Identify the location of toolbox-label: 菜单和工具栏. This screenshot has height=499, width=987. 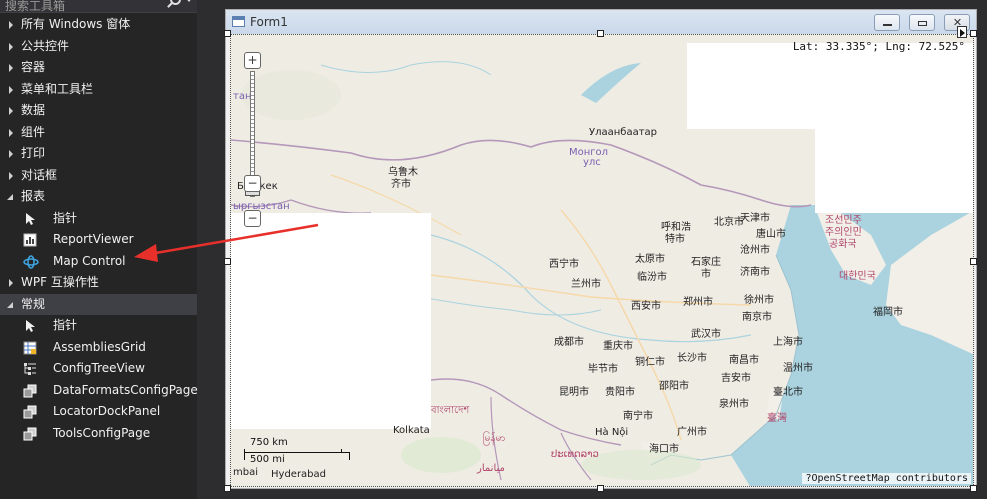
(57, 88).